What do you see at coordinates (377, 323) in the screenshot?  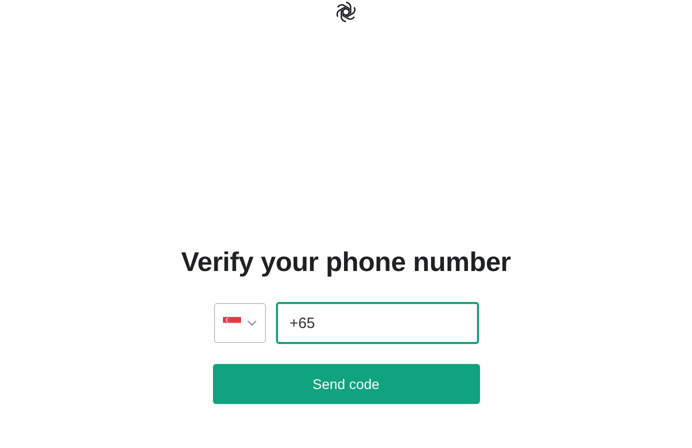 I see `phone-field: +65` at bounding box center [377, 323].